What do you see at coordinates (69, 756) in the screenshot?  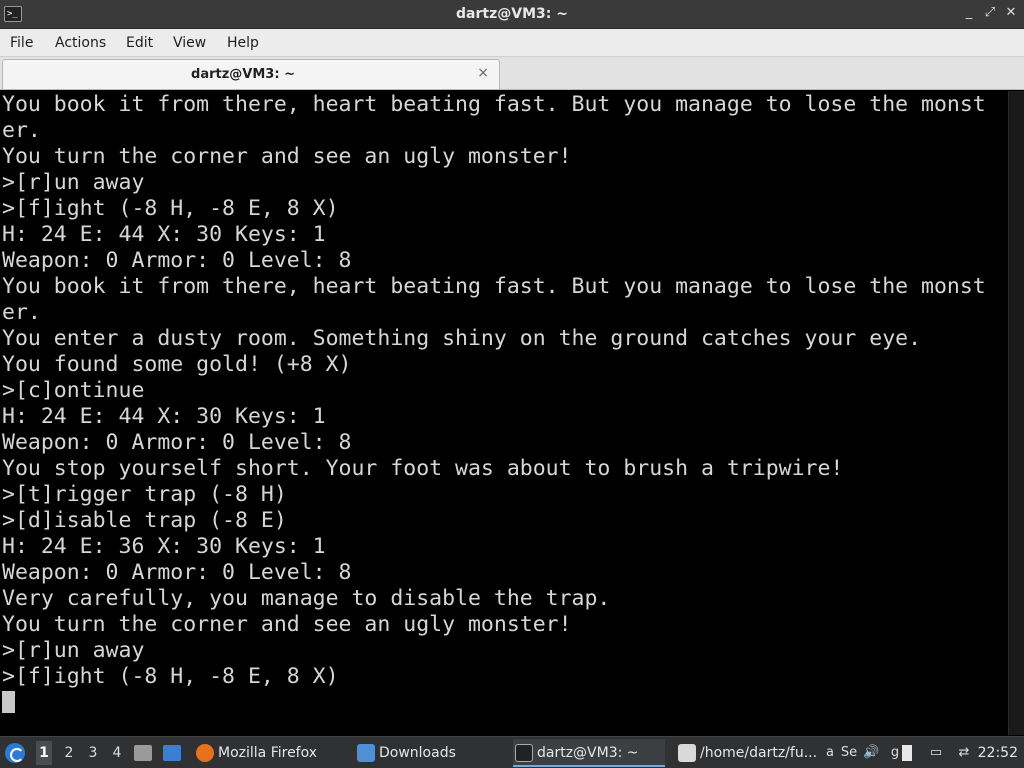 I see `workspace-2: 2` at bounding box center [69, 756].